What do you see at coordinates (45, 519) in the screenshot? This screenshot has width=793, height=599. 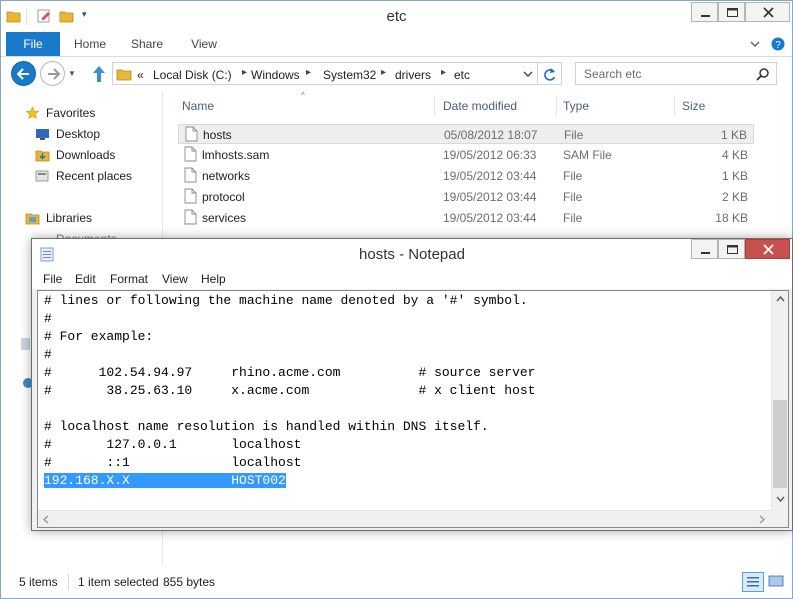 I see `scroll-left-icon` at bounding box center [45, 519].